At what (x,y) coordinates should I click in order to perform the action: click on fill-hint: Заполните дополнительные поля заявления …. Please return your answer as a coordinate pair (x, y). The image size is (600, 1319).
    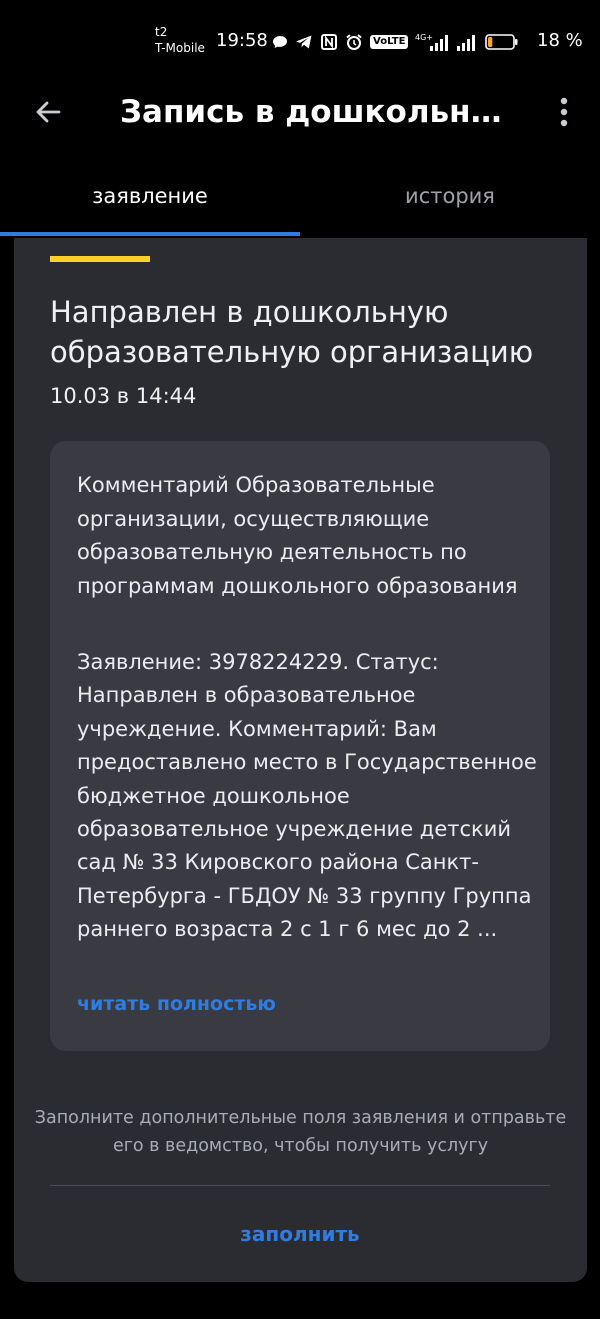
    Looking at the image, I should click on (300, 1132).